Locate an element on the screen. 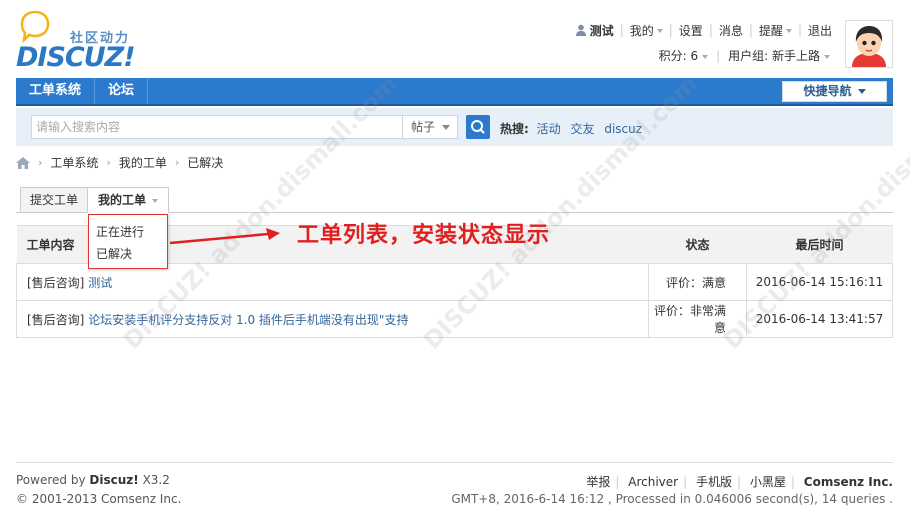 This screenshot has width=910, height=523. search-icon is located at coordinates (478, 127).